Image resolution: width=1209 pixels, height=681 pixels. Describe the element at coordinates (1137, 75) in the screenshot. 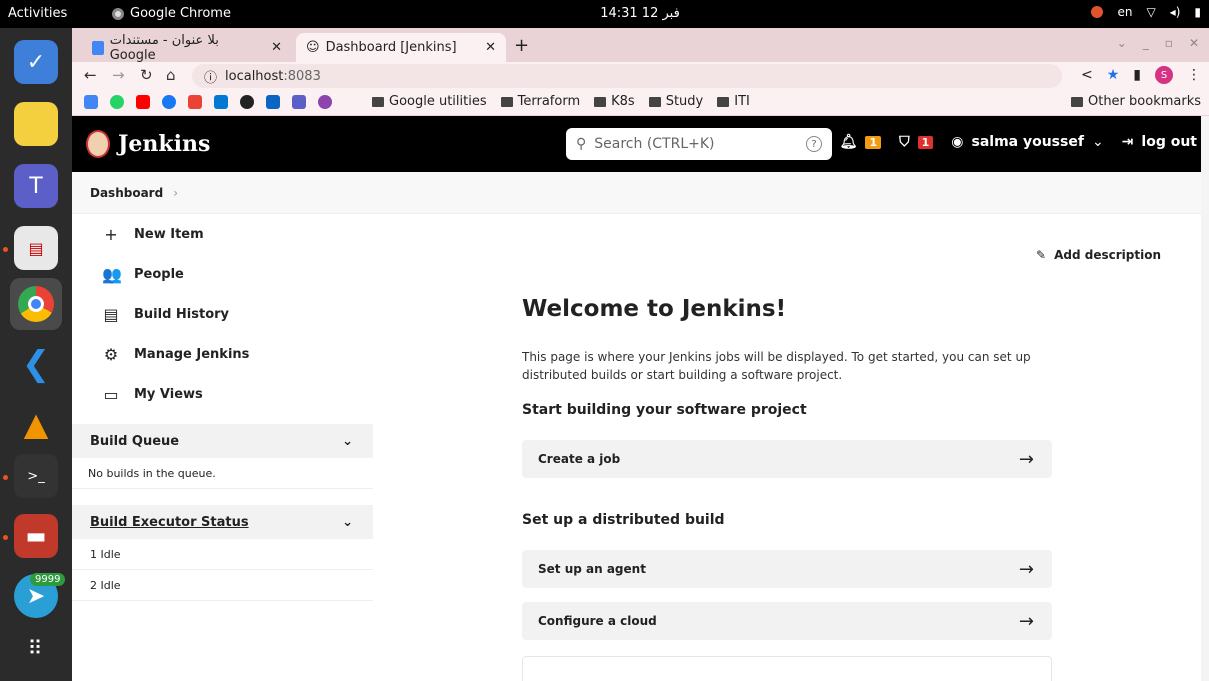

I see `side-panel-icon: ▮` at that location.